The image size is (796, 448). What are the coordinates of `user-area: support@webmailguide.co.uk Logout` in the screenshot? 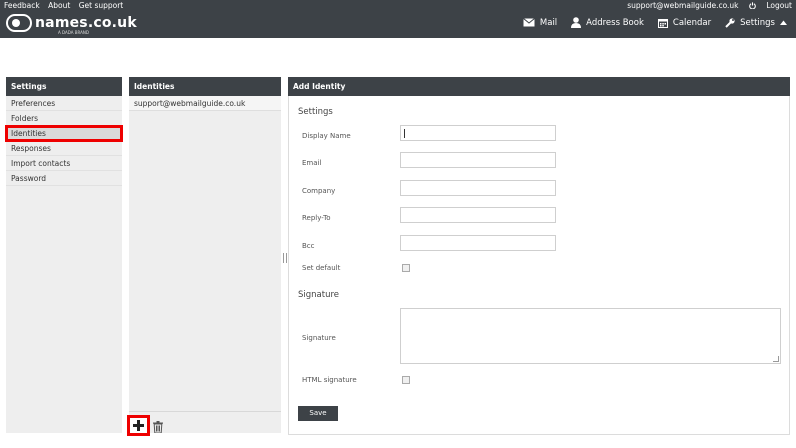 It's located at (705, 5).